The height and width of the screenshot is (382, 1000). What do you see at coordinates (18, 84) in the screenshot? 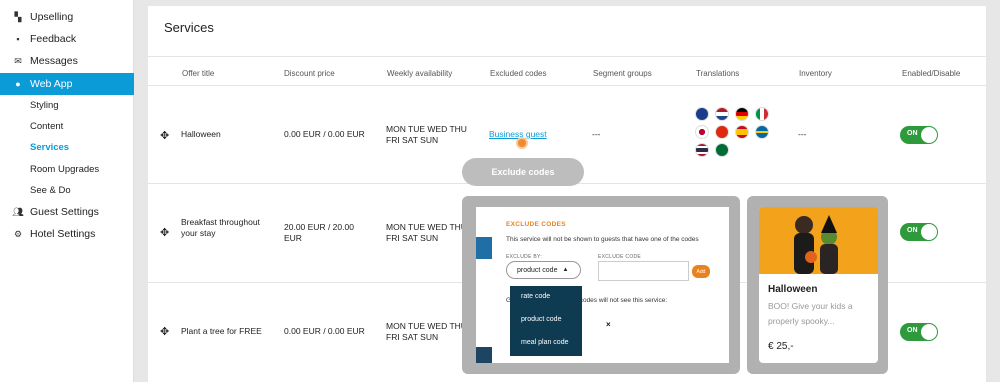
I see `user-circle-icon: ●` at bounding box center [18, 84].